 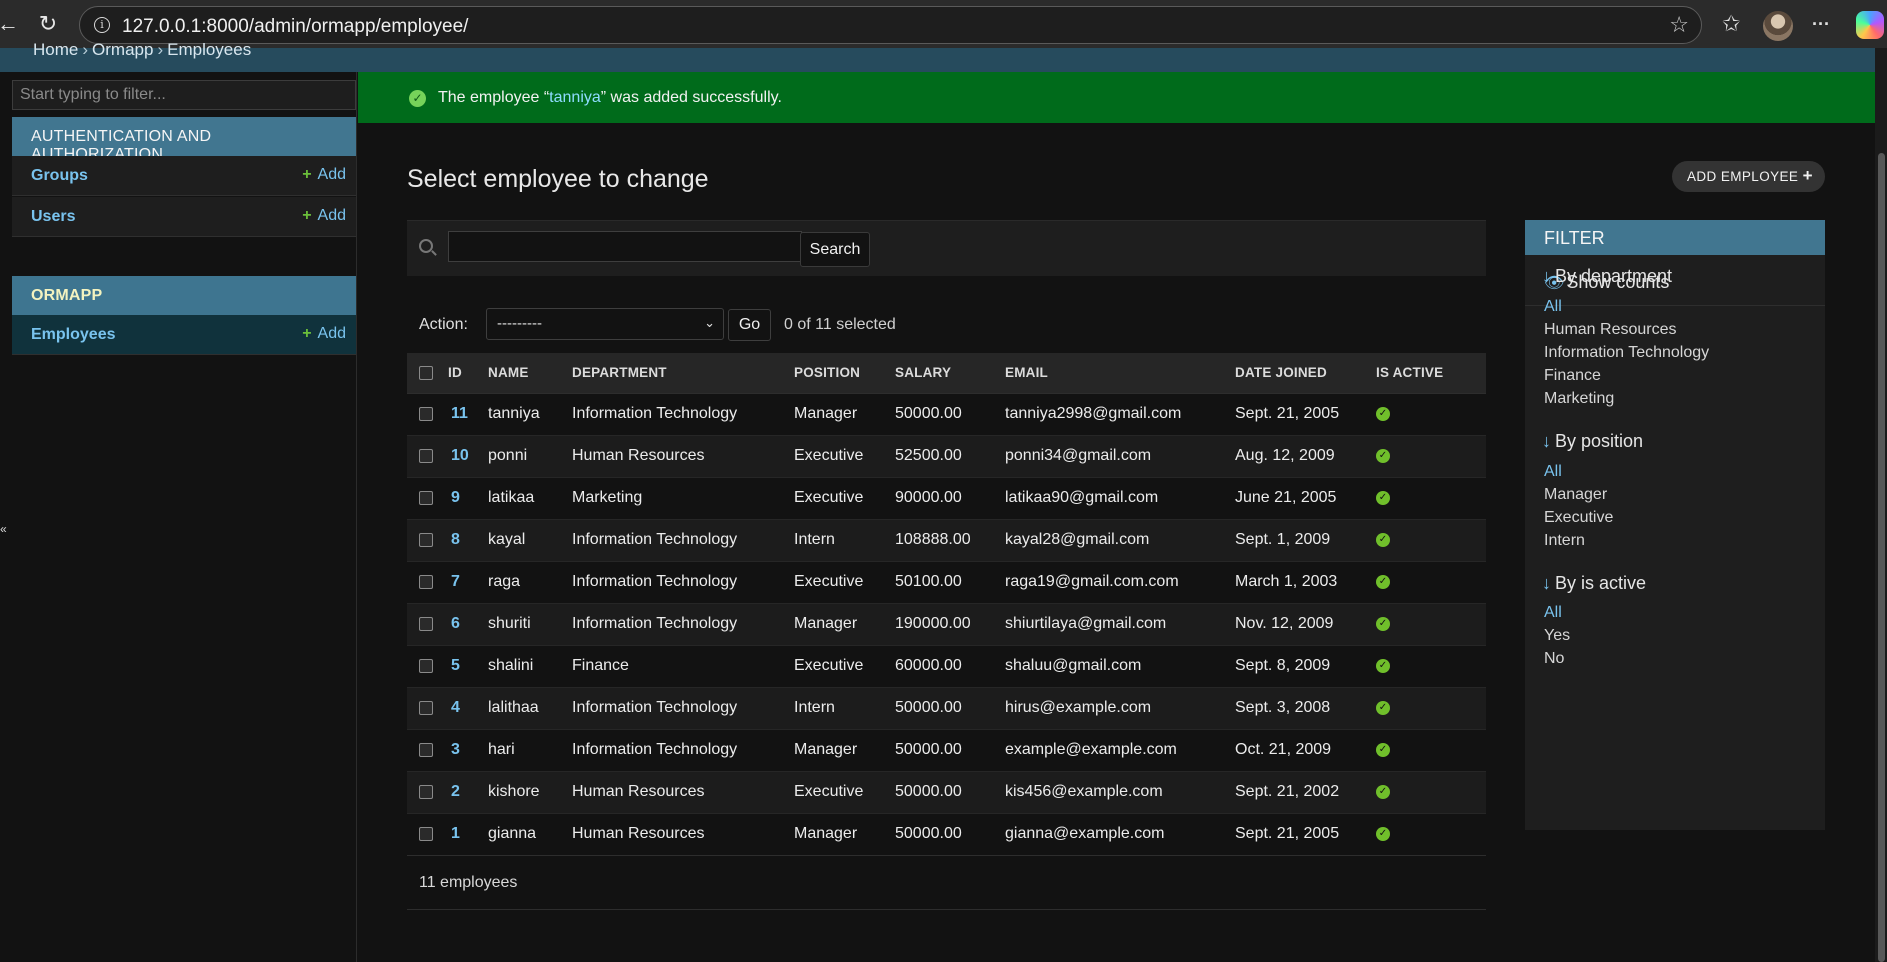 What do you see at coordinates (575, 97) in the screenshot?
I see `message-object-link: tanniya` at bounding box center [575, 97].